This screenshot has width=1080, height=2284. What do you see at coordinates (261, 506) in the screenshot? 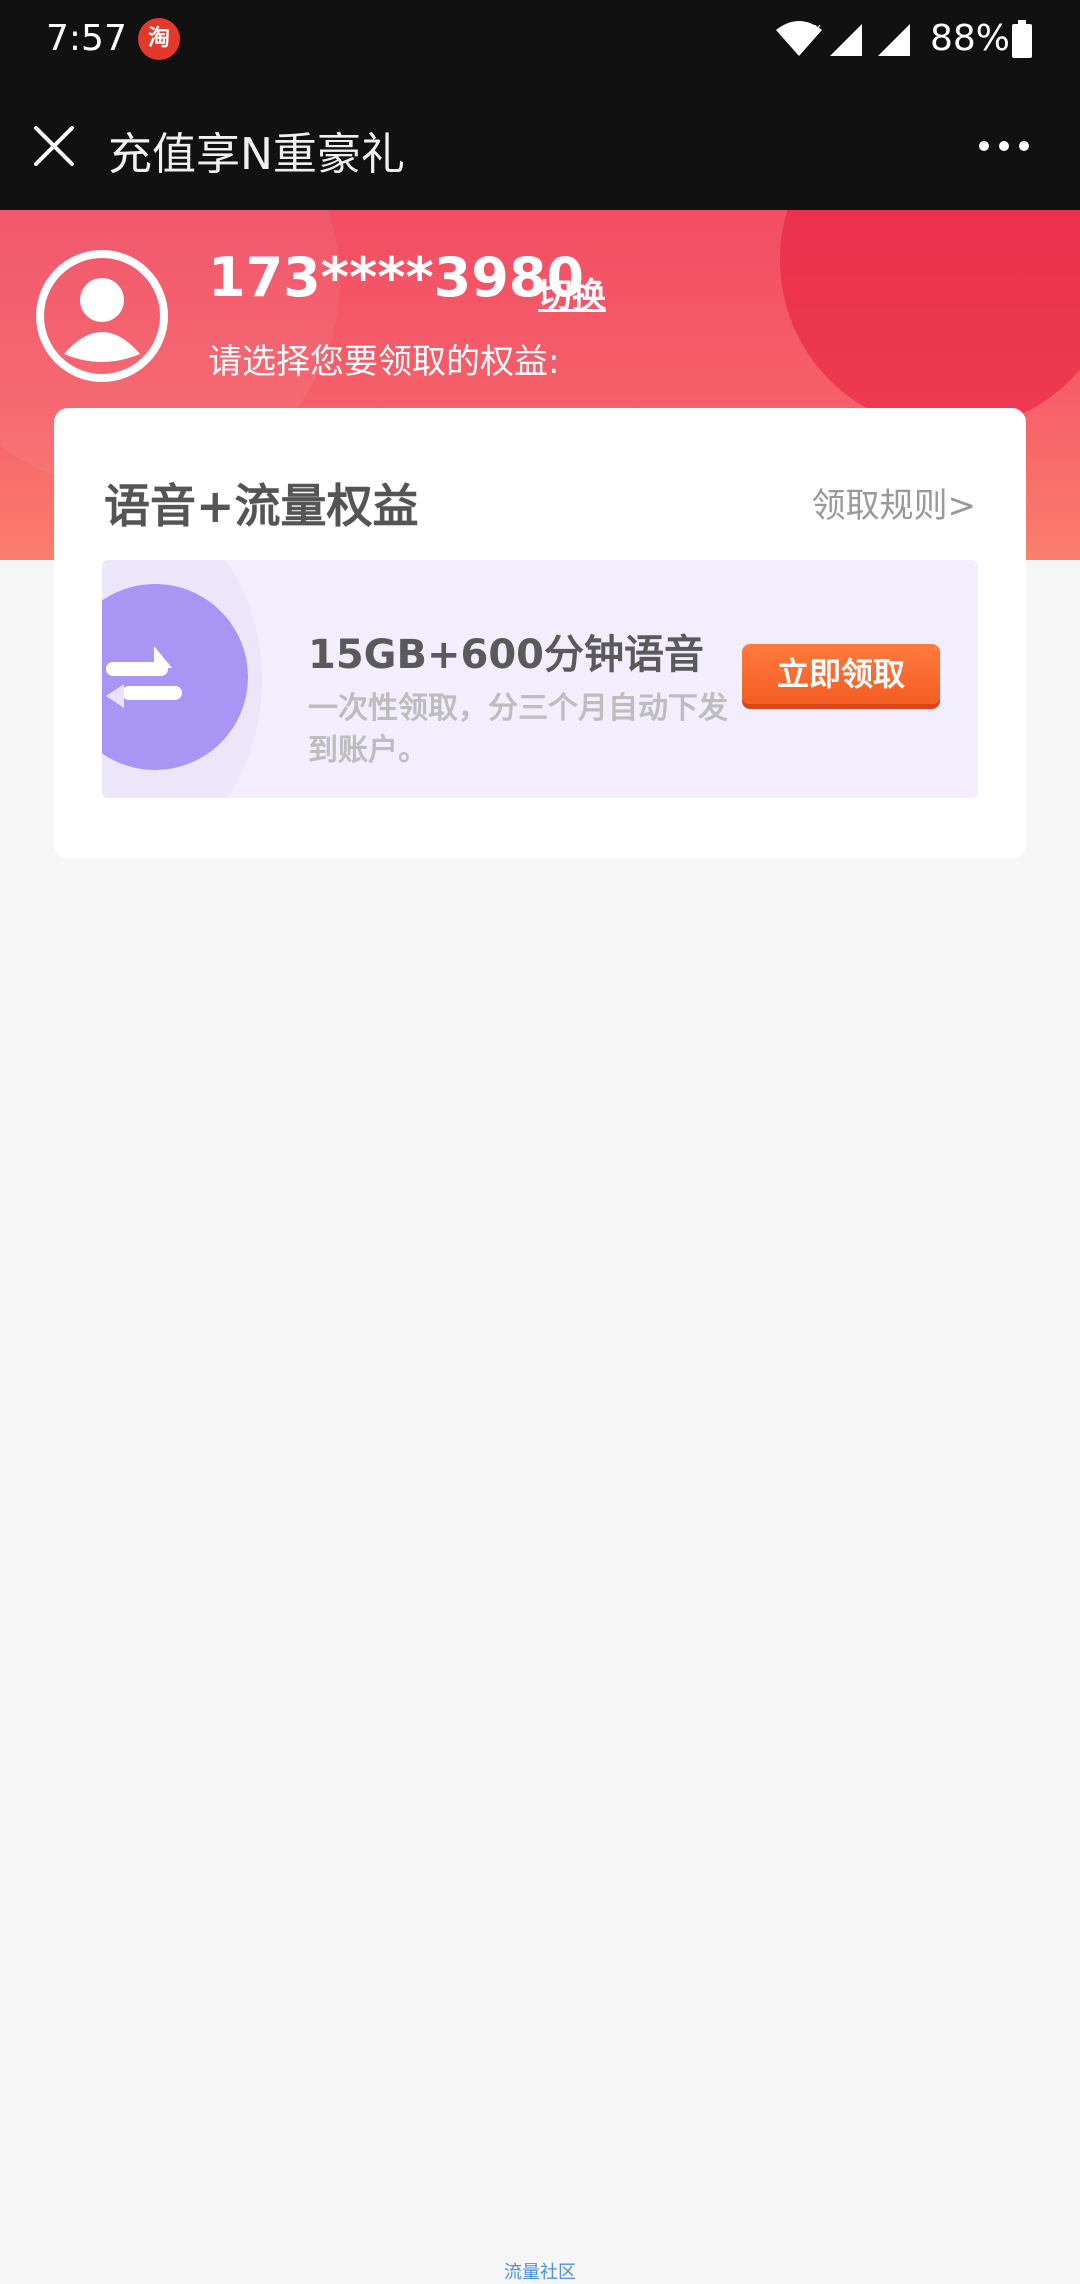
I see `card-title: 语音+流量权益` at bounding box center [261, 506].